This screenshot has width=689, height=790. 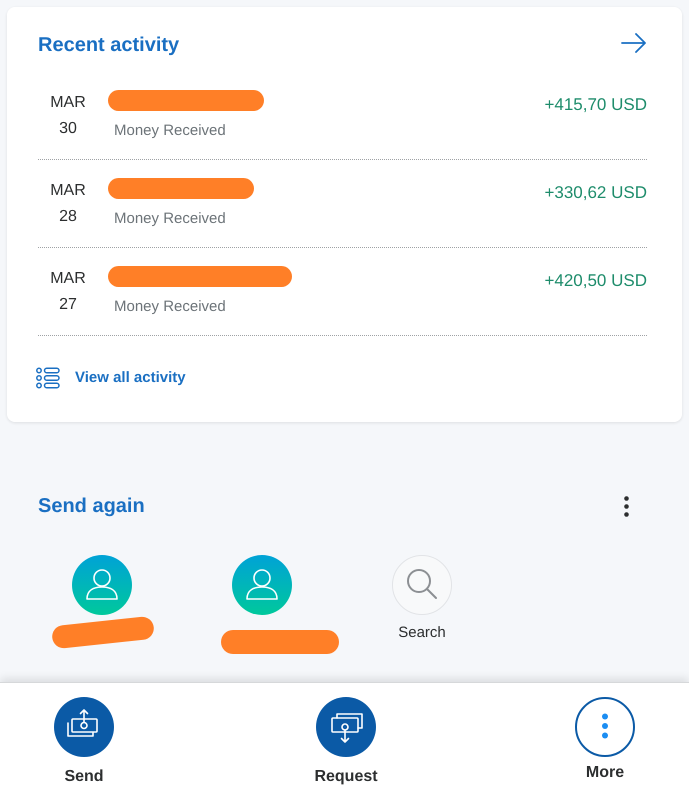 I want to click on day-label: 28, so click(x=68, y=217).